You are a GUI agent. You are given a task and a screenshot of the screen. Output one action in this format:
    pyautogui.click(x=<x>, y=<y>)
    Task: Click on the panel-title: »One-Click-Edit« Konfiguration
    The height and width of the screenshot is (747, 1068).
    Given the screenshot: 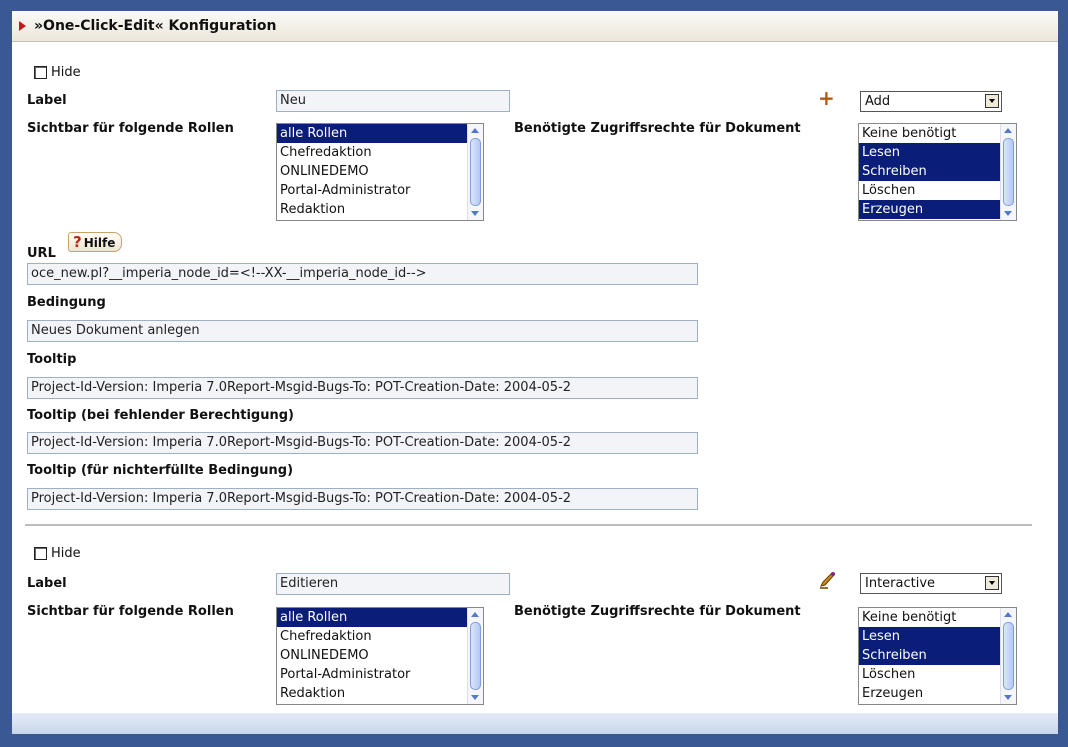 What is the action you would take?
    pyautogui.click(x=155, y=26)
    